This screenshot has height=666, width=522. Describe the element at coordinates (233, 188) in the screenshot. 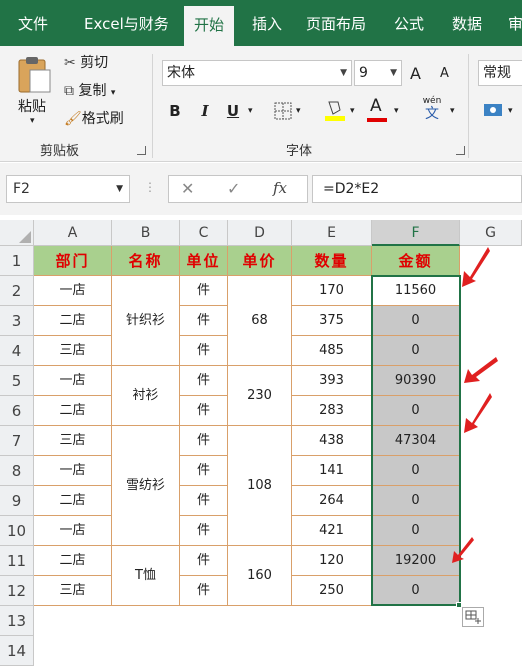

I see `enter-icon: ✓` at that location.